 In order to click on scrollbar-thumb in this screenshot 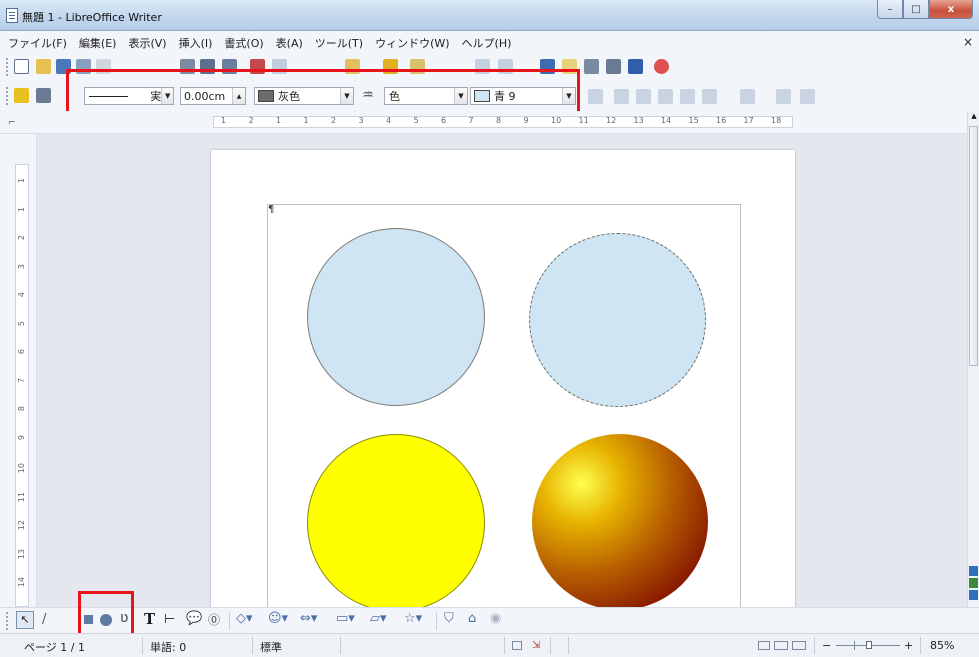, I will do `click(973, 246)`.